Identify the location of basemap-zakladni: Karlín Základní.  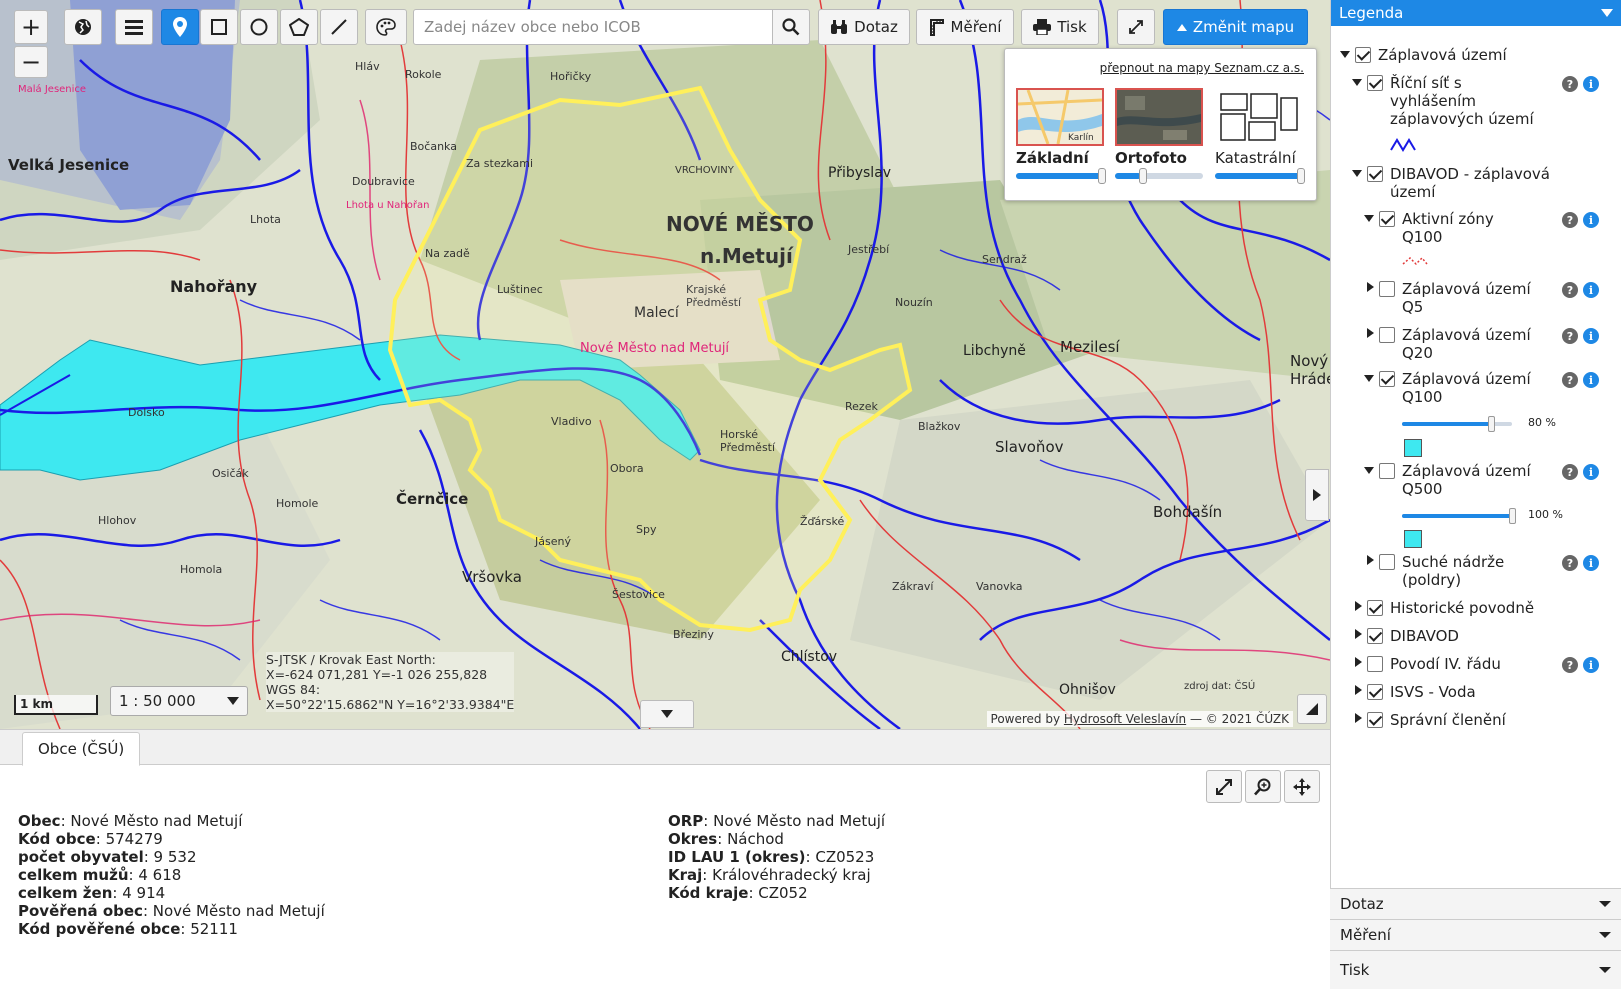
(1061, 136).